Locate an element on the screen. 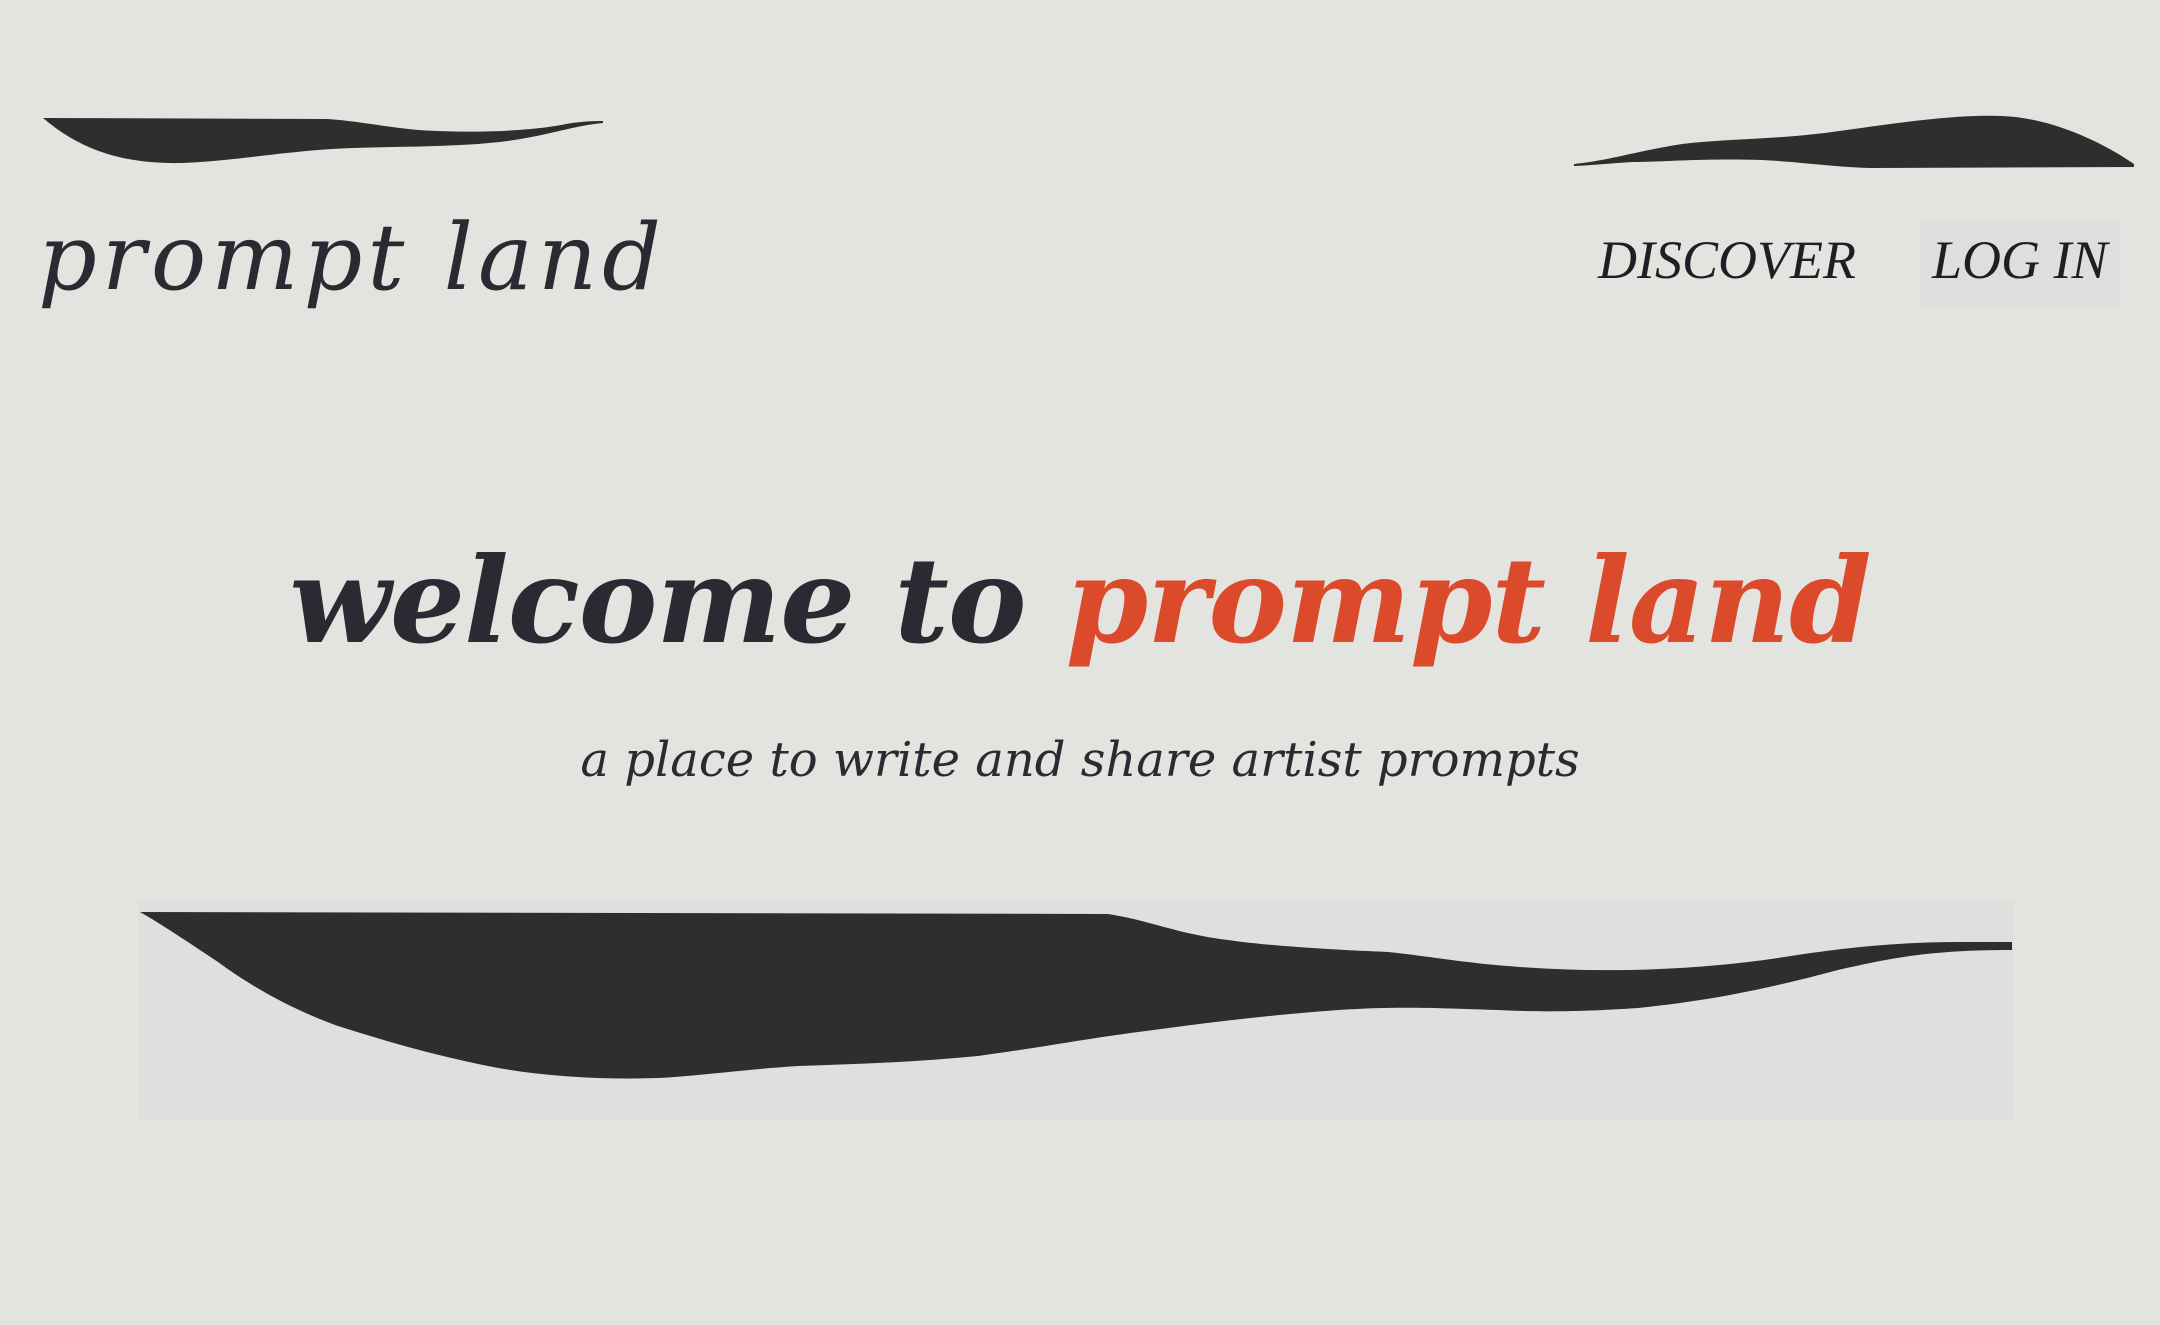  hero-brush-stroke-icon is located at coordinates (1076, 995).